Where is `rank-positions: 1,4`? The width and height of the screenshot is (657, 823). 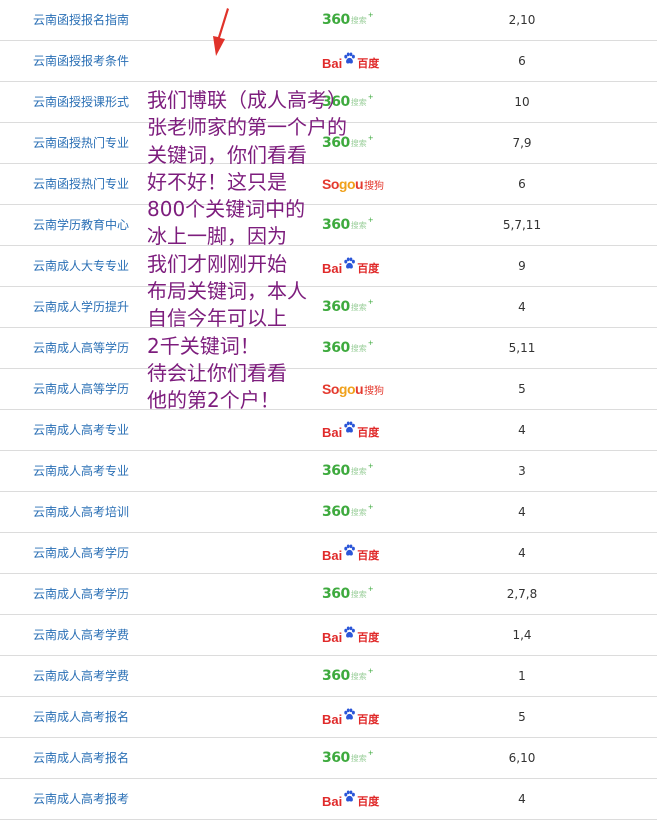 rank-positions: 1,4 is located at coordinates (522, 635).